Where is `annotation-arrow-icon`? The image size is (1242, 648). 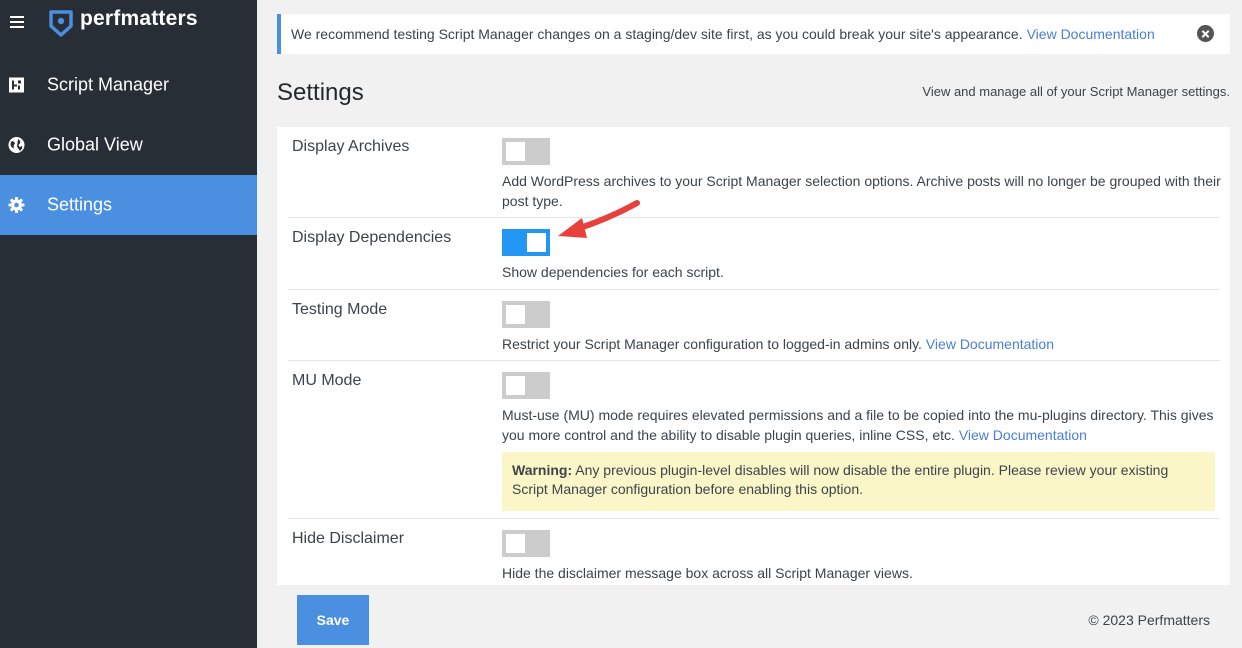
annotation-arrow-icon is located at coordinates (599, 219).